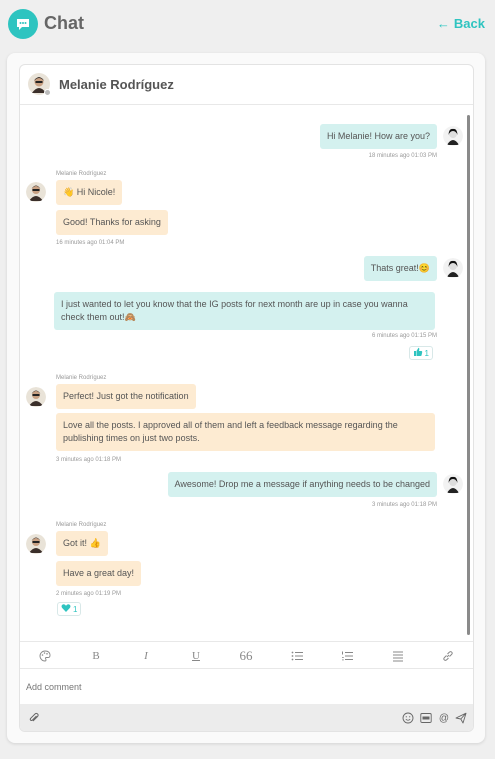 This screenshot has width=495, height=759. What do you see at coordinates (461, 718) in the screenshot?
I see `send-icon` at bounding box center [461, 718].